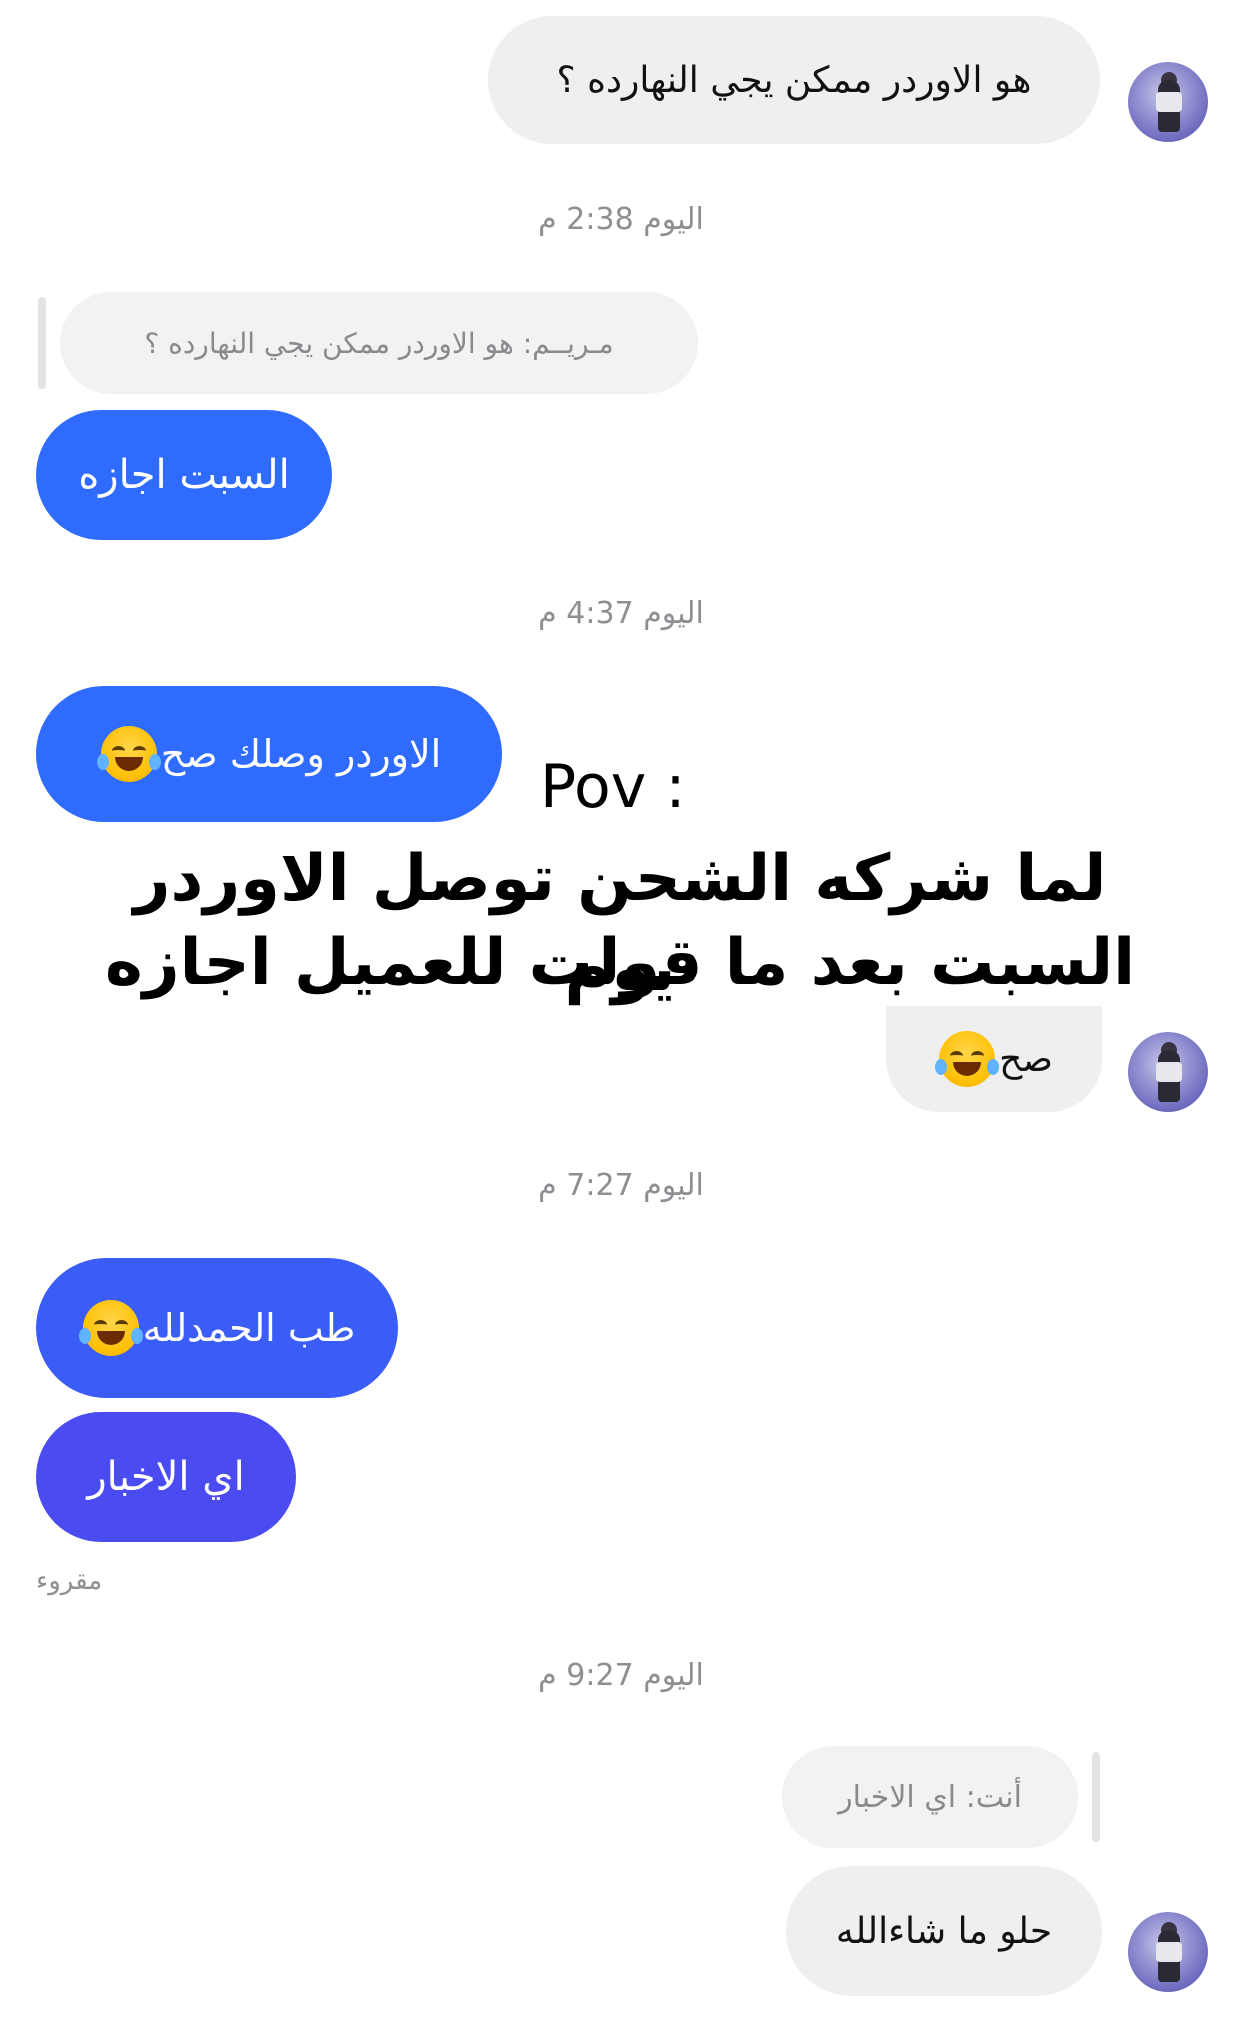 The image size is (1242, 2020). I want to click on timestamp: اليوم 7:27 م, so click(621, 1185).